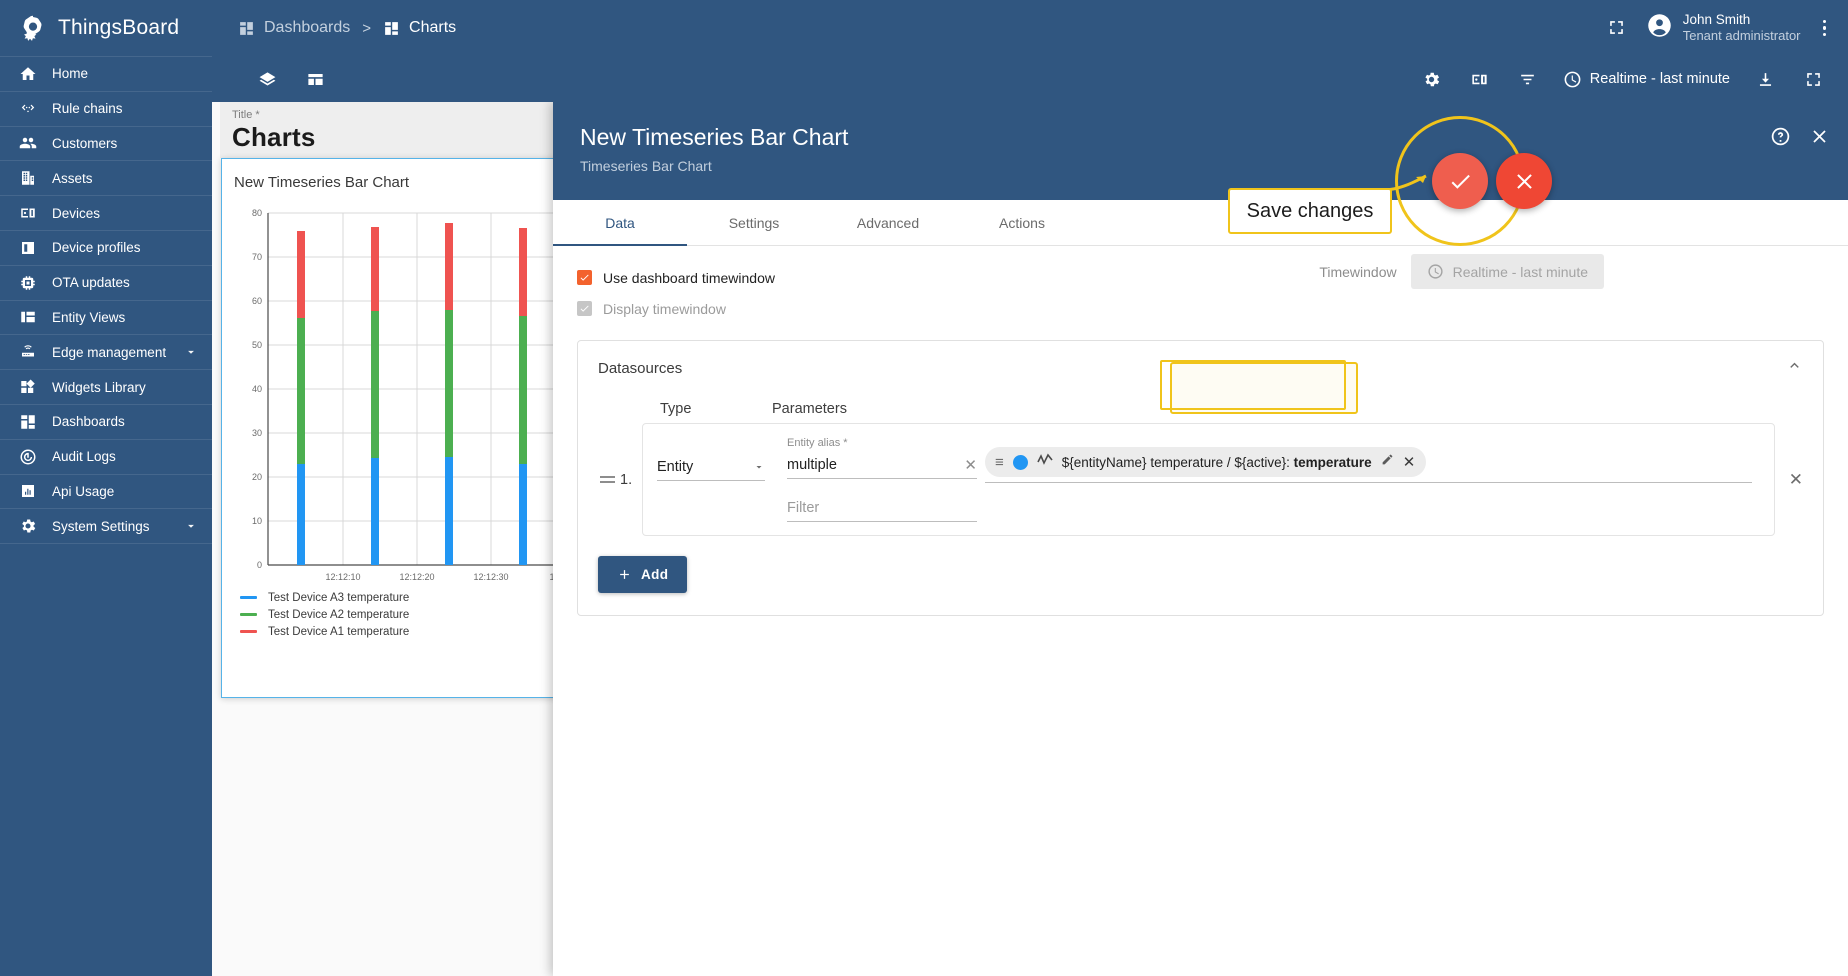 This screenshot has height=976, width=1848. Describe the element at coordinates (1528, 79) in the screenshot. I see `filter-icon` at that location.